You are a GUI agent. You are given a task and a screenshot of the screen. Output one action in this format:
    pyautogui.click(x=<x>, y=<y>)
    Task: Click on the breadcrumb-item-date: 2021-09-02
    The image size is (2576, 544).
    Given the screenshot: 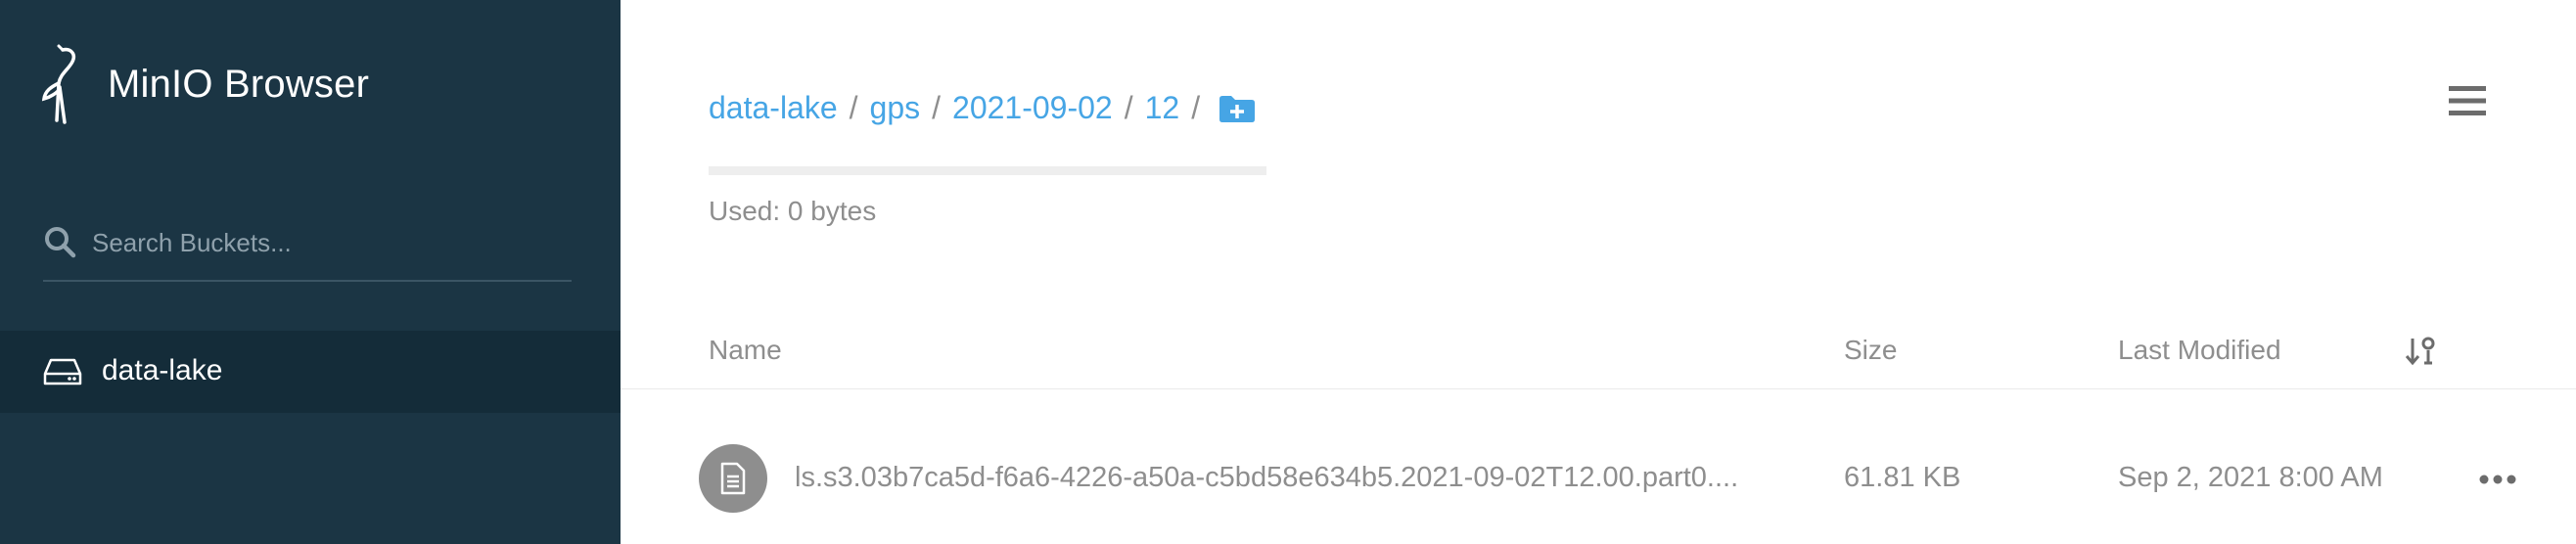 What is the action you would take?
    pyautogui.click(x=1033, y=108)
    